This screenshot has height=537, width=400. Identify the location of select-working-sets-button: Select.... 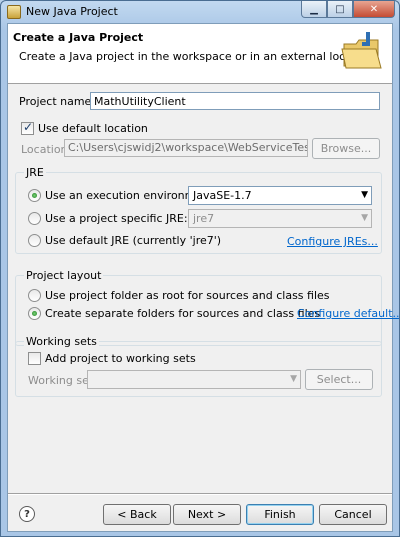
(339, 379).